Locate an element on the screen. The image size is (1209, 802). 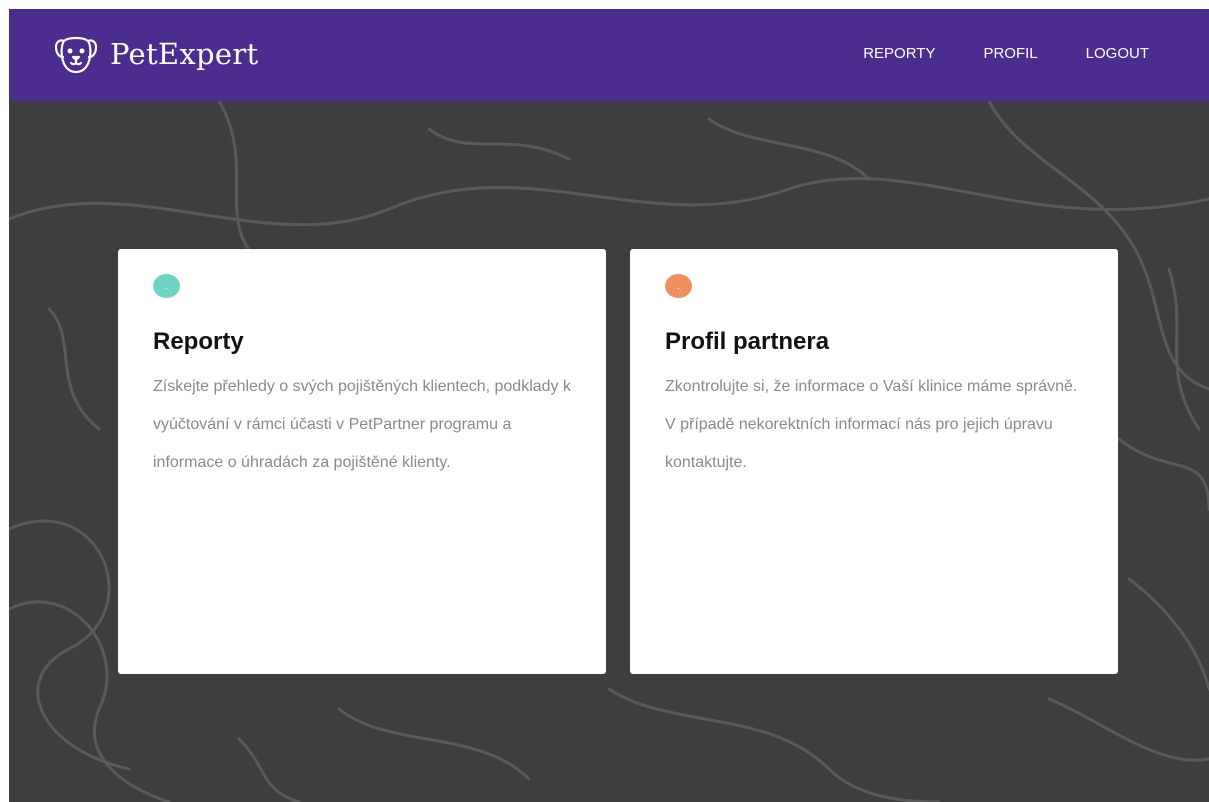
main-nav: REPORTY PROFIL LOGOUT is located at coordinates (982, 54).